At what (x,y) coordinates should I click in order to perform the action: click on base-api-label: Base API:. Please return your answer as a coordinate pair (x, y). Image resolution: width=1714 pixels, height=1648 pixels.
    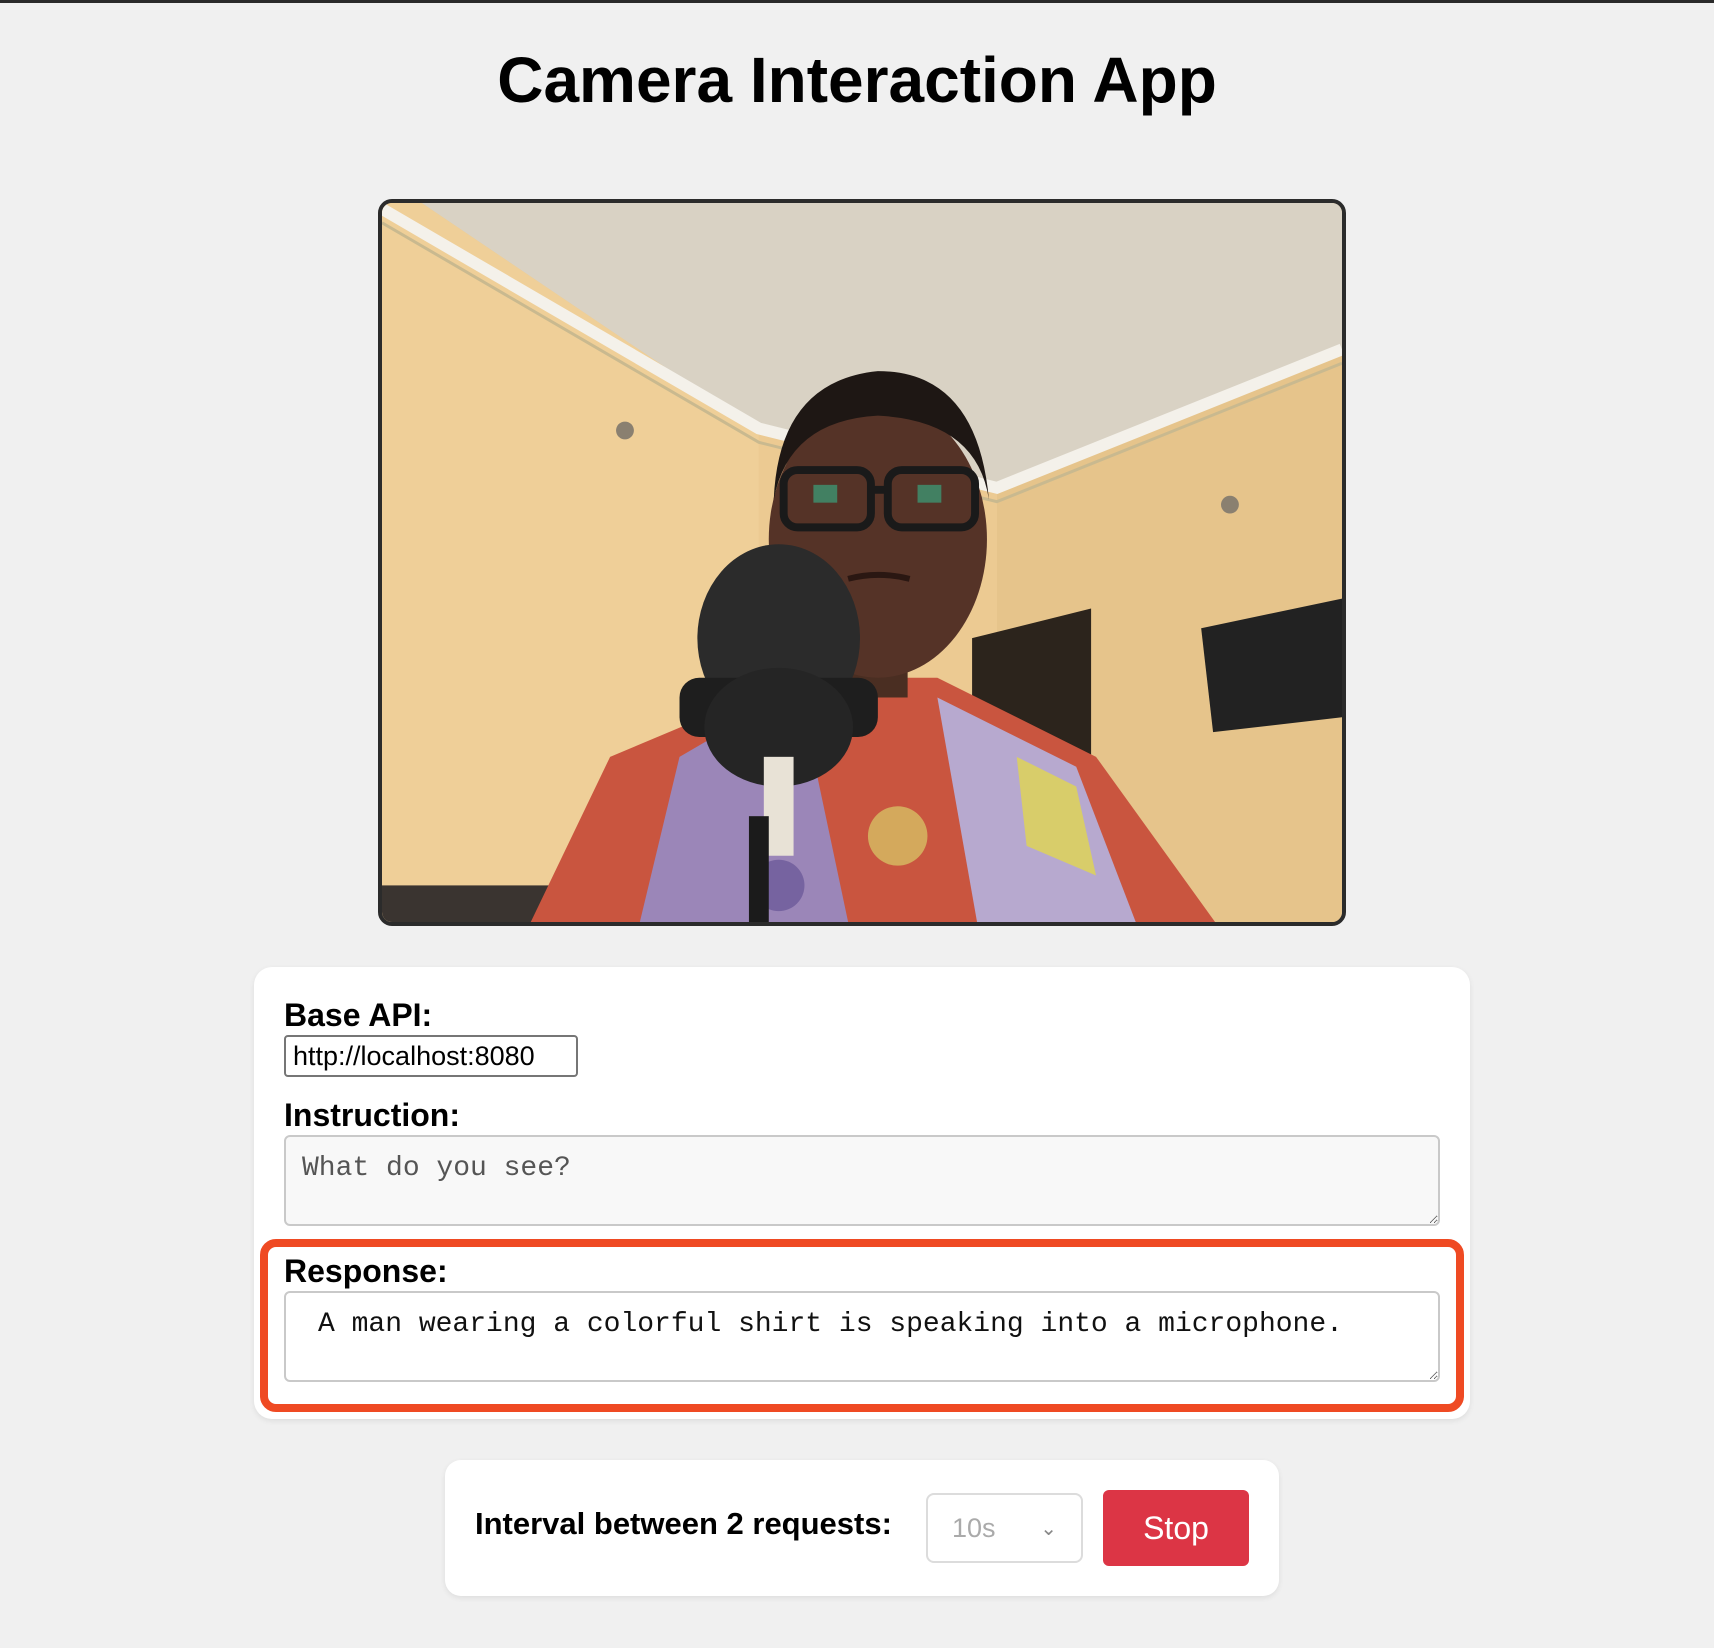
    Looking at the image, I should click on (358, 1015).